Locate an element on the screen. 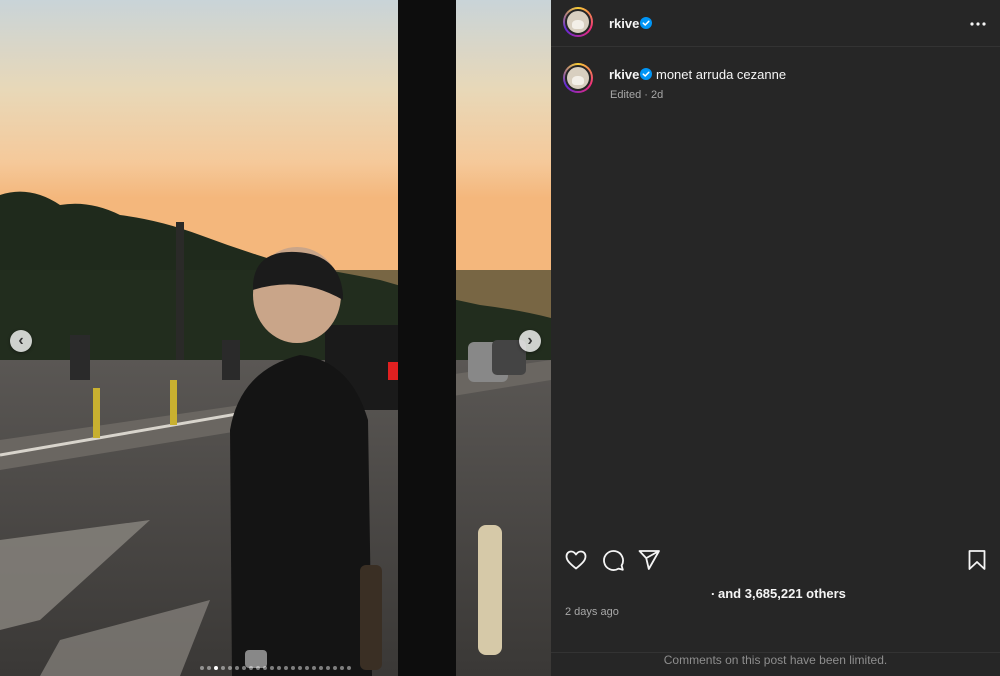 Image resolution: width=1000 pixels, height=676 pixels. post-timestamp: 2 days ago is located at coordinates (592, 612).